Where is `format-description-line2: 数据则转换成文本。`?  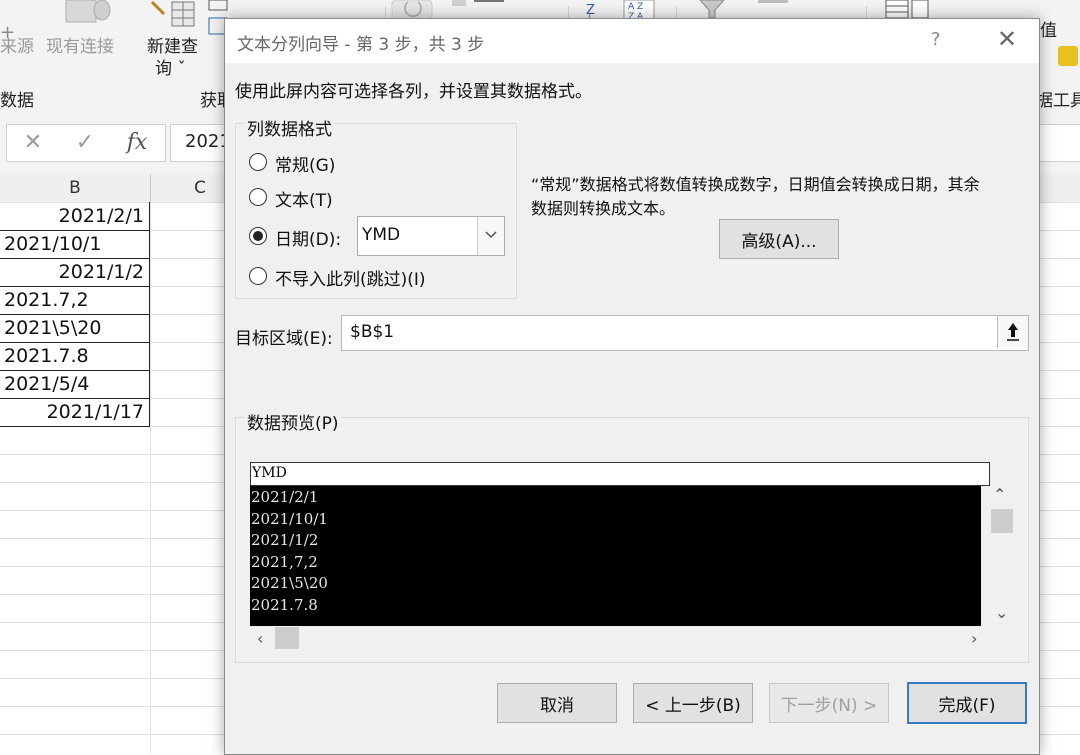
format-description-line2: 数据则转换成文本。 is located at coordinates (603, 208).